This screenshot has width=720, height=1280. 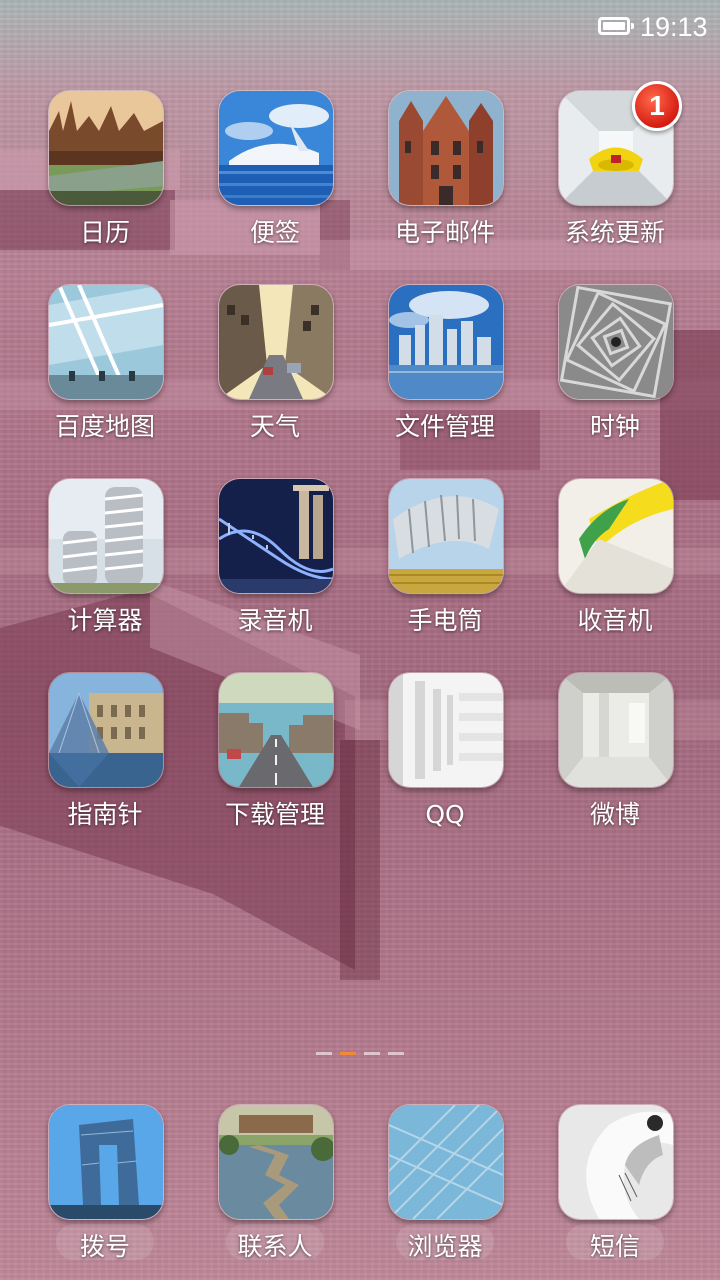 What do you see at coordinates (275, 1246) in the screenshot?
I see `app-label: 联系人` at bounding box center [275, 1246].